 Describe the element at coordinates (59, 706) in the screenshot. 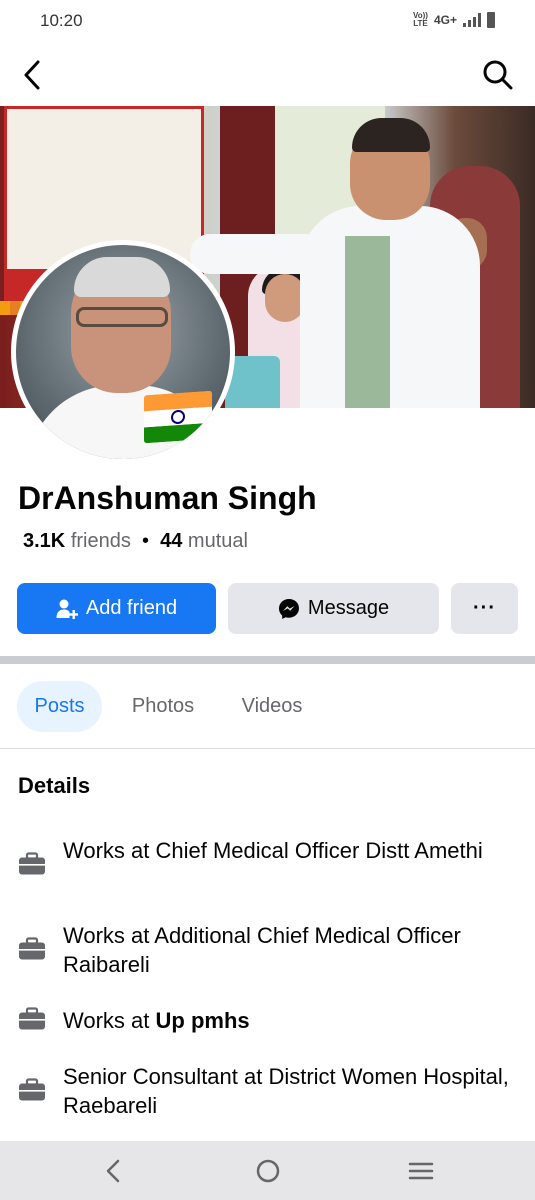

I see `tab-posts: Posts` at that location.